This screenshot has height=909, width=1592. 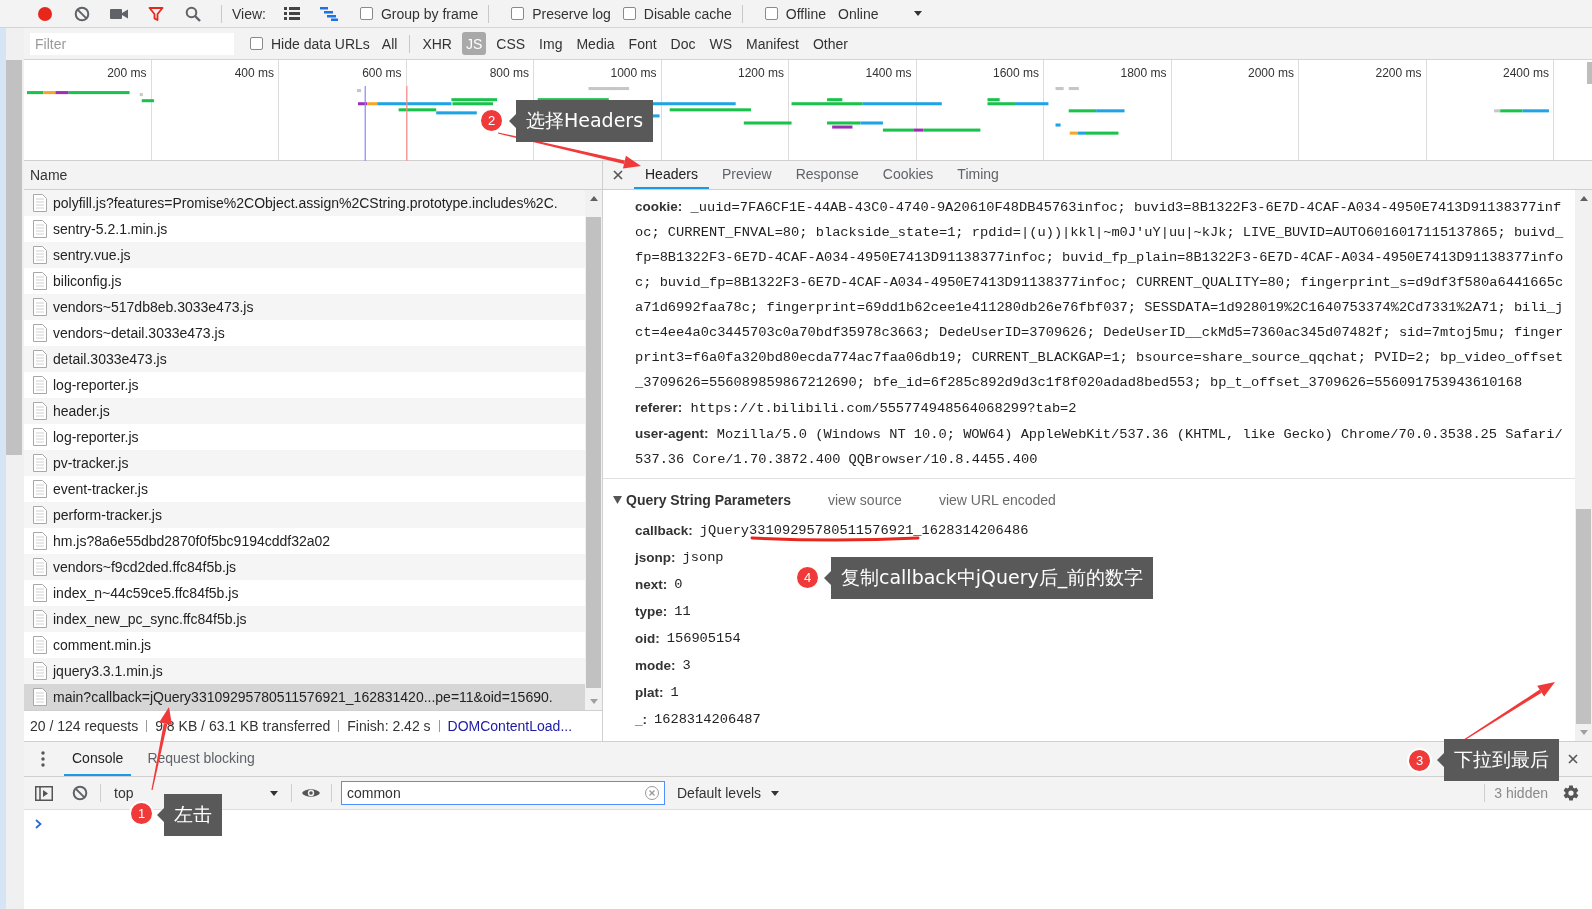 I want to click on clear-input-icon, so click(x=652, y=793).